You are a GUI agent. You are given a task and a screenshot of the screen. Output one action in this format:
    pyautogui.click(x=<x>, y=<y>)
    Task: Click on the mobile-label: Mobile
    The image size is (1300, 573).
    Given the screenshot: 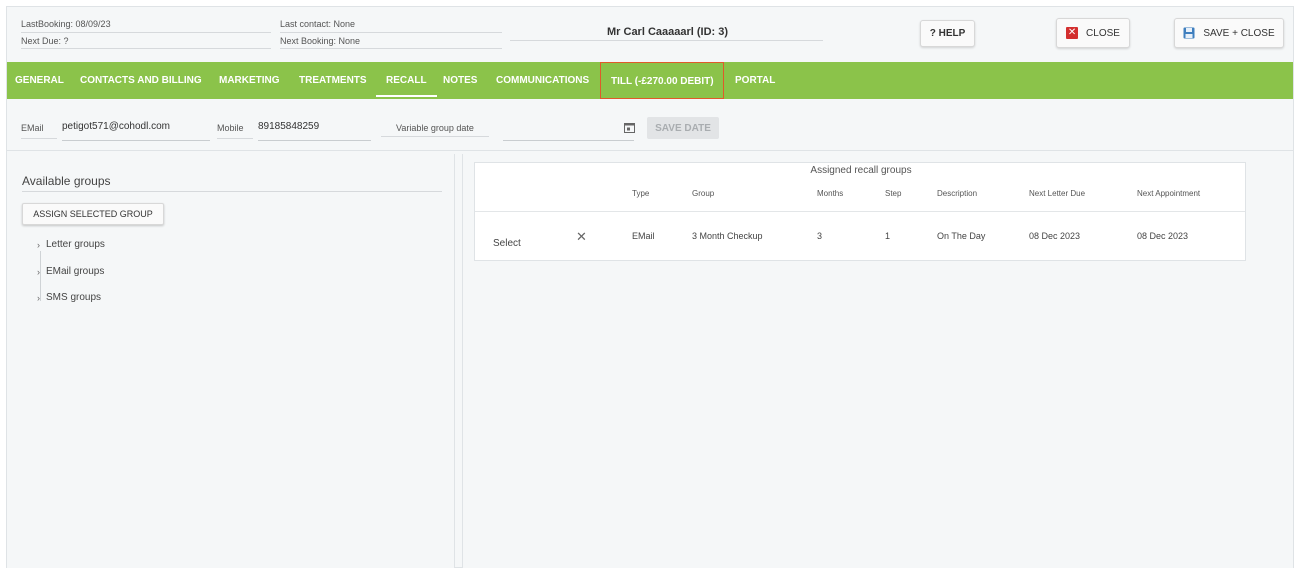 What is the action you would take?
    pyautogui.click(x=230, y=128)
    